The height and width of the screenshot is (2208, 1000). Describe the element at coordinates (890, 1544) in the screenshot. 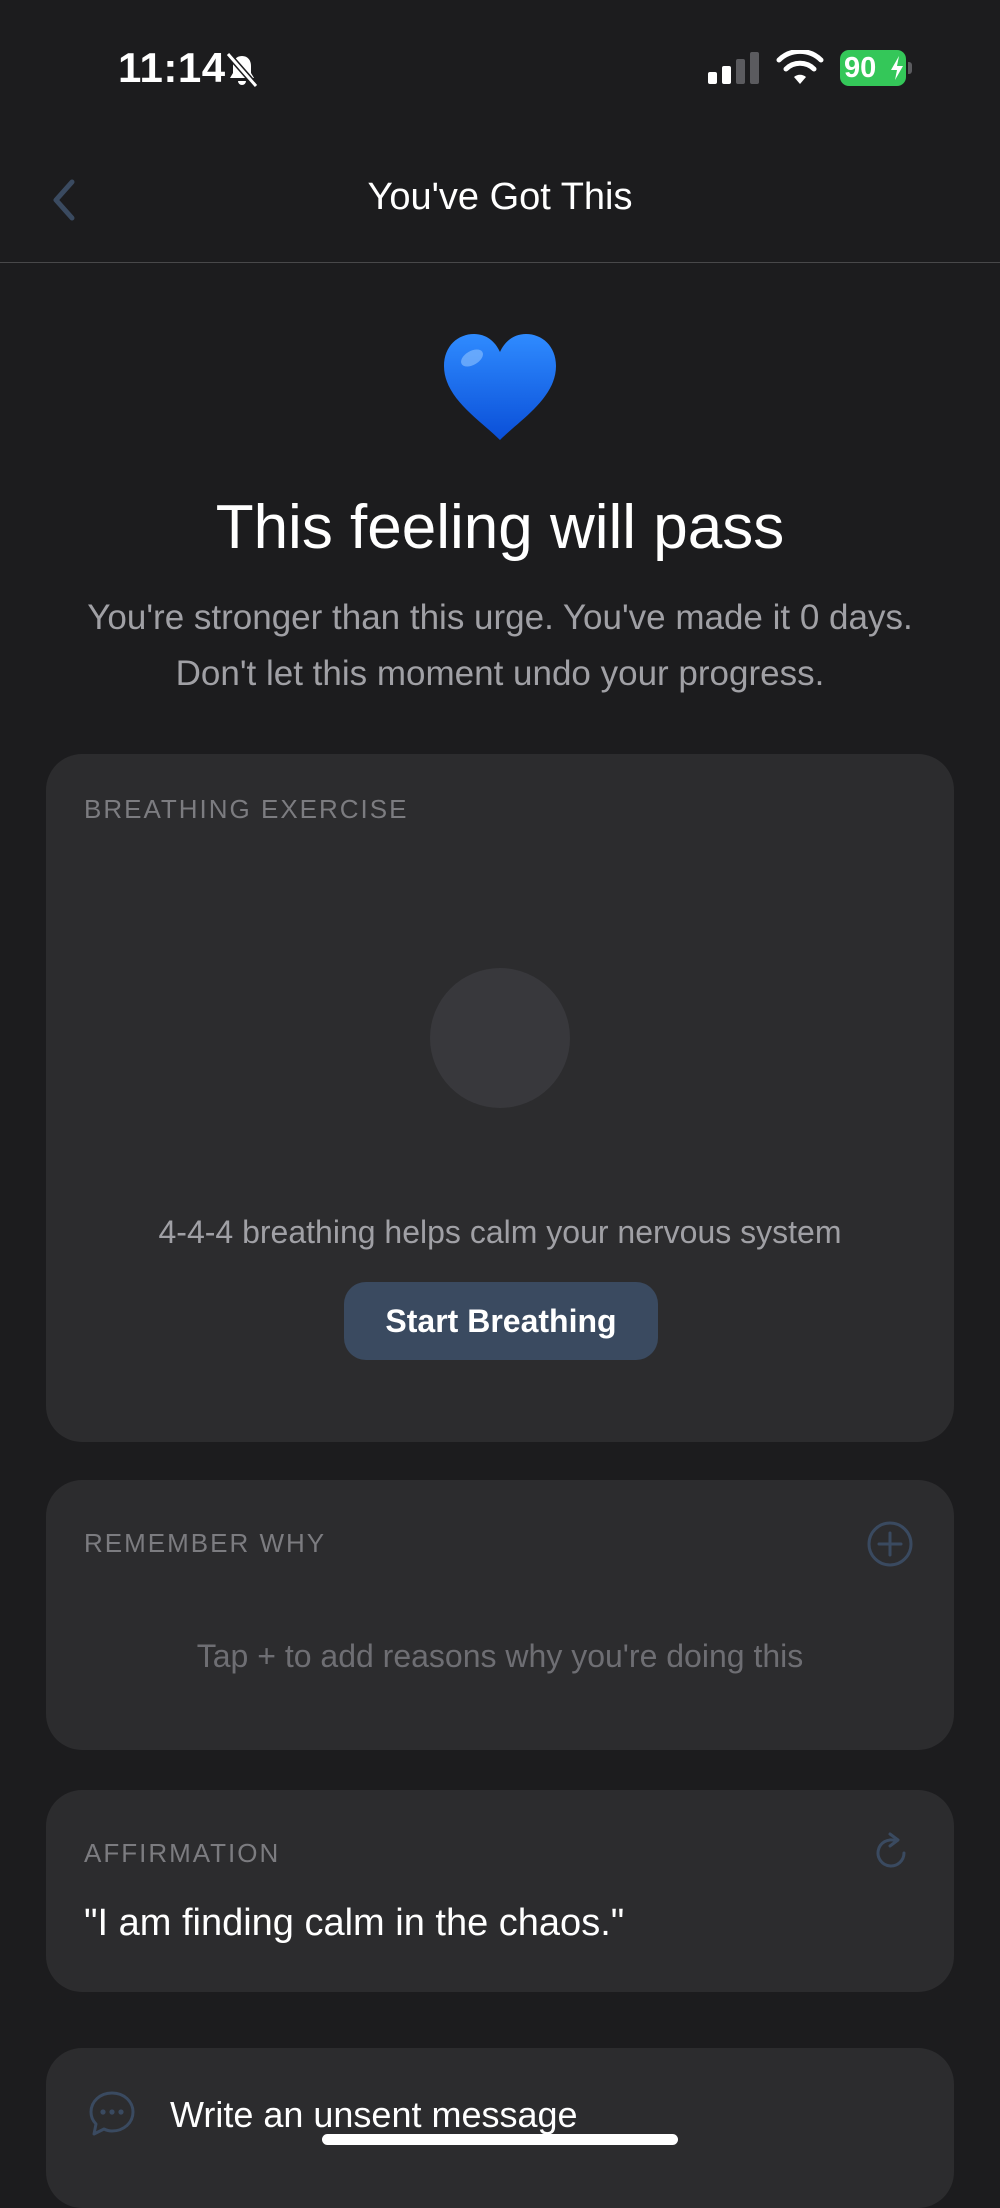

I see `plus-circle-icon` at that location.